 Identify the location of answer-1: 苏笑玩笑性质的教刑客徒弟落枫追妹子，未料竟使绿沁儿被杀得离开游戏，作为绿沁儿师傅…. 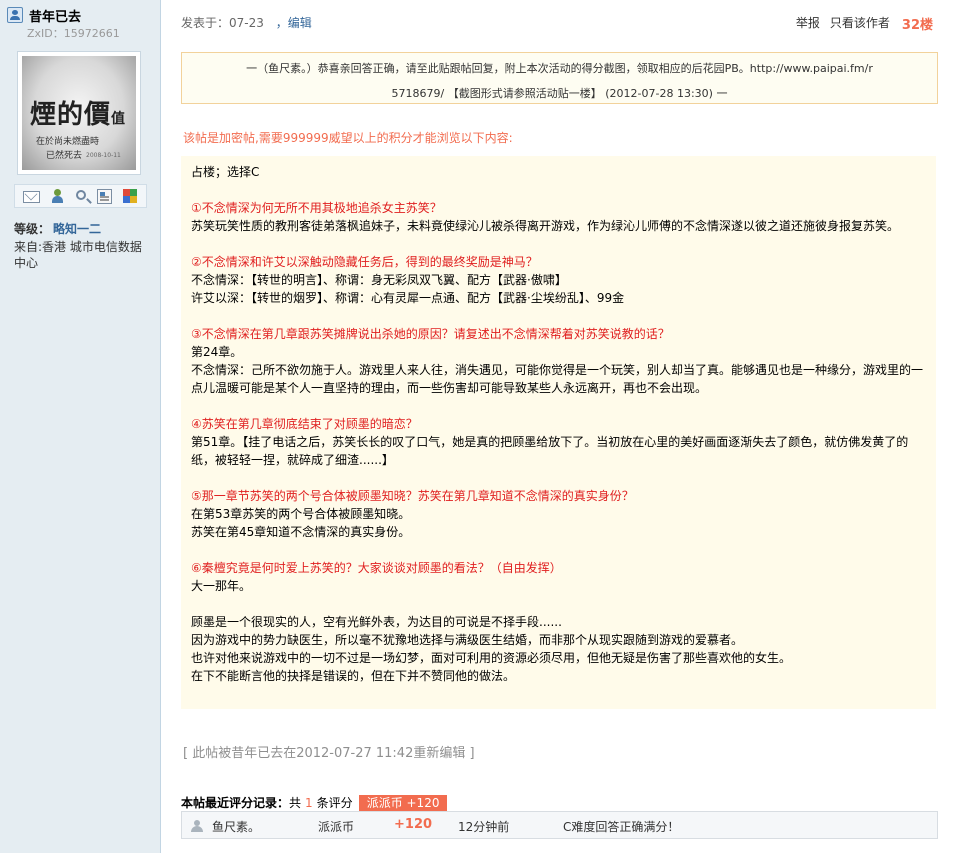
(545, 226).